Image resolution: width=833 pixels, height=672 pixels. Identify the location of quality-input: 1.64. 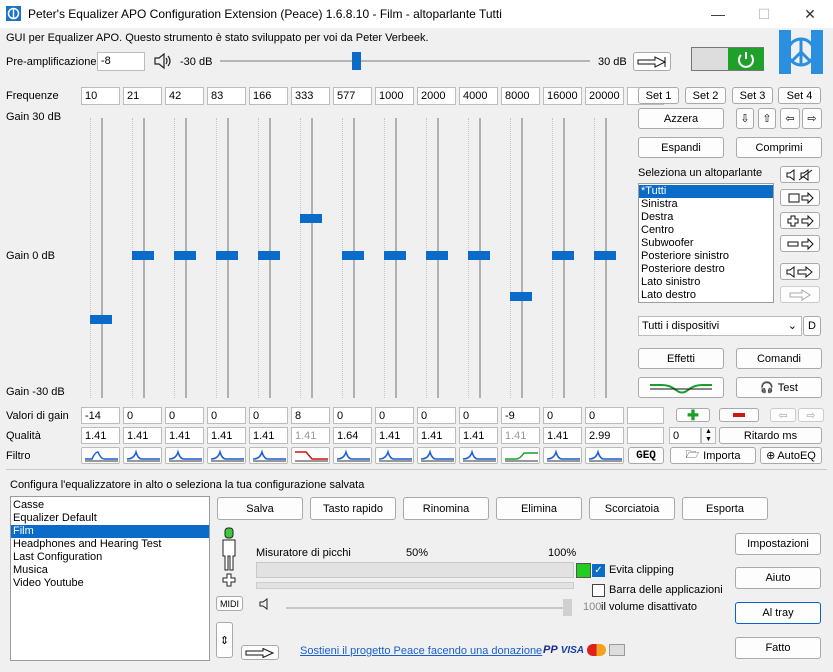
(352, 435).